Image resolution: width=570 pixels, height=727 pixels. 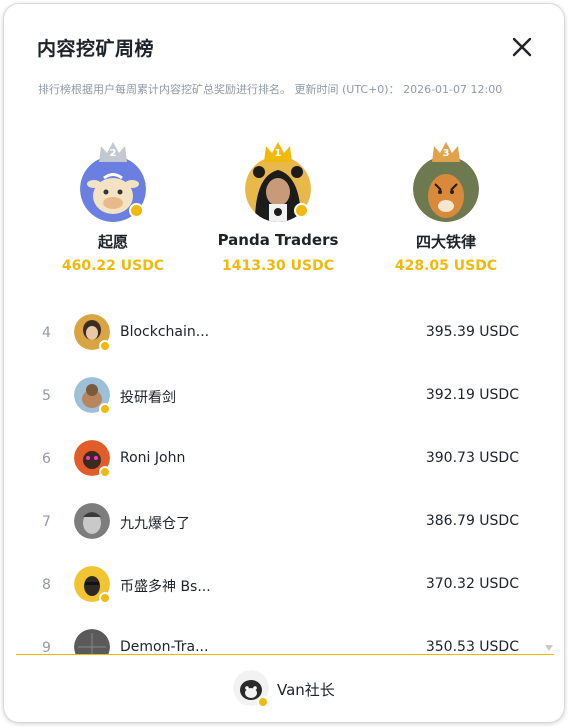 I want to click on list-item: 7 九九爆仓了 386.79 USDC, so click(x=284, y=524).